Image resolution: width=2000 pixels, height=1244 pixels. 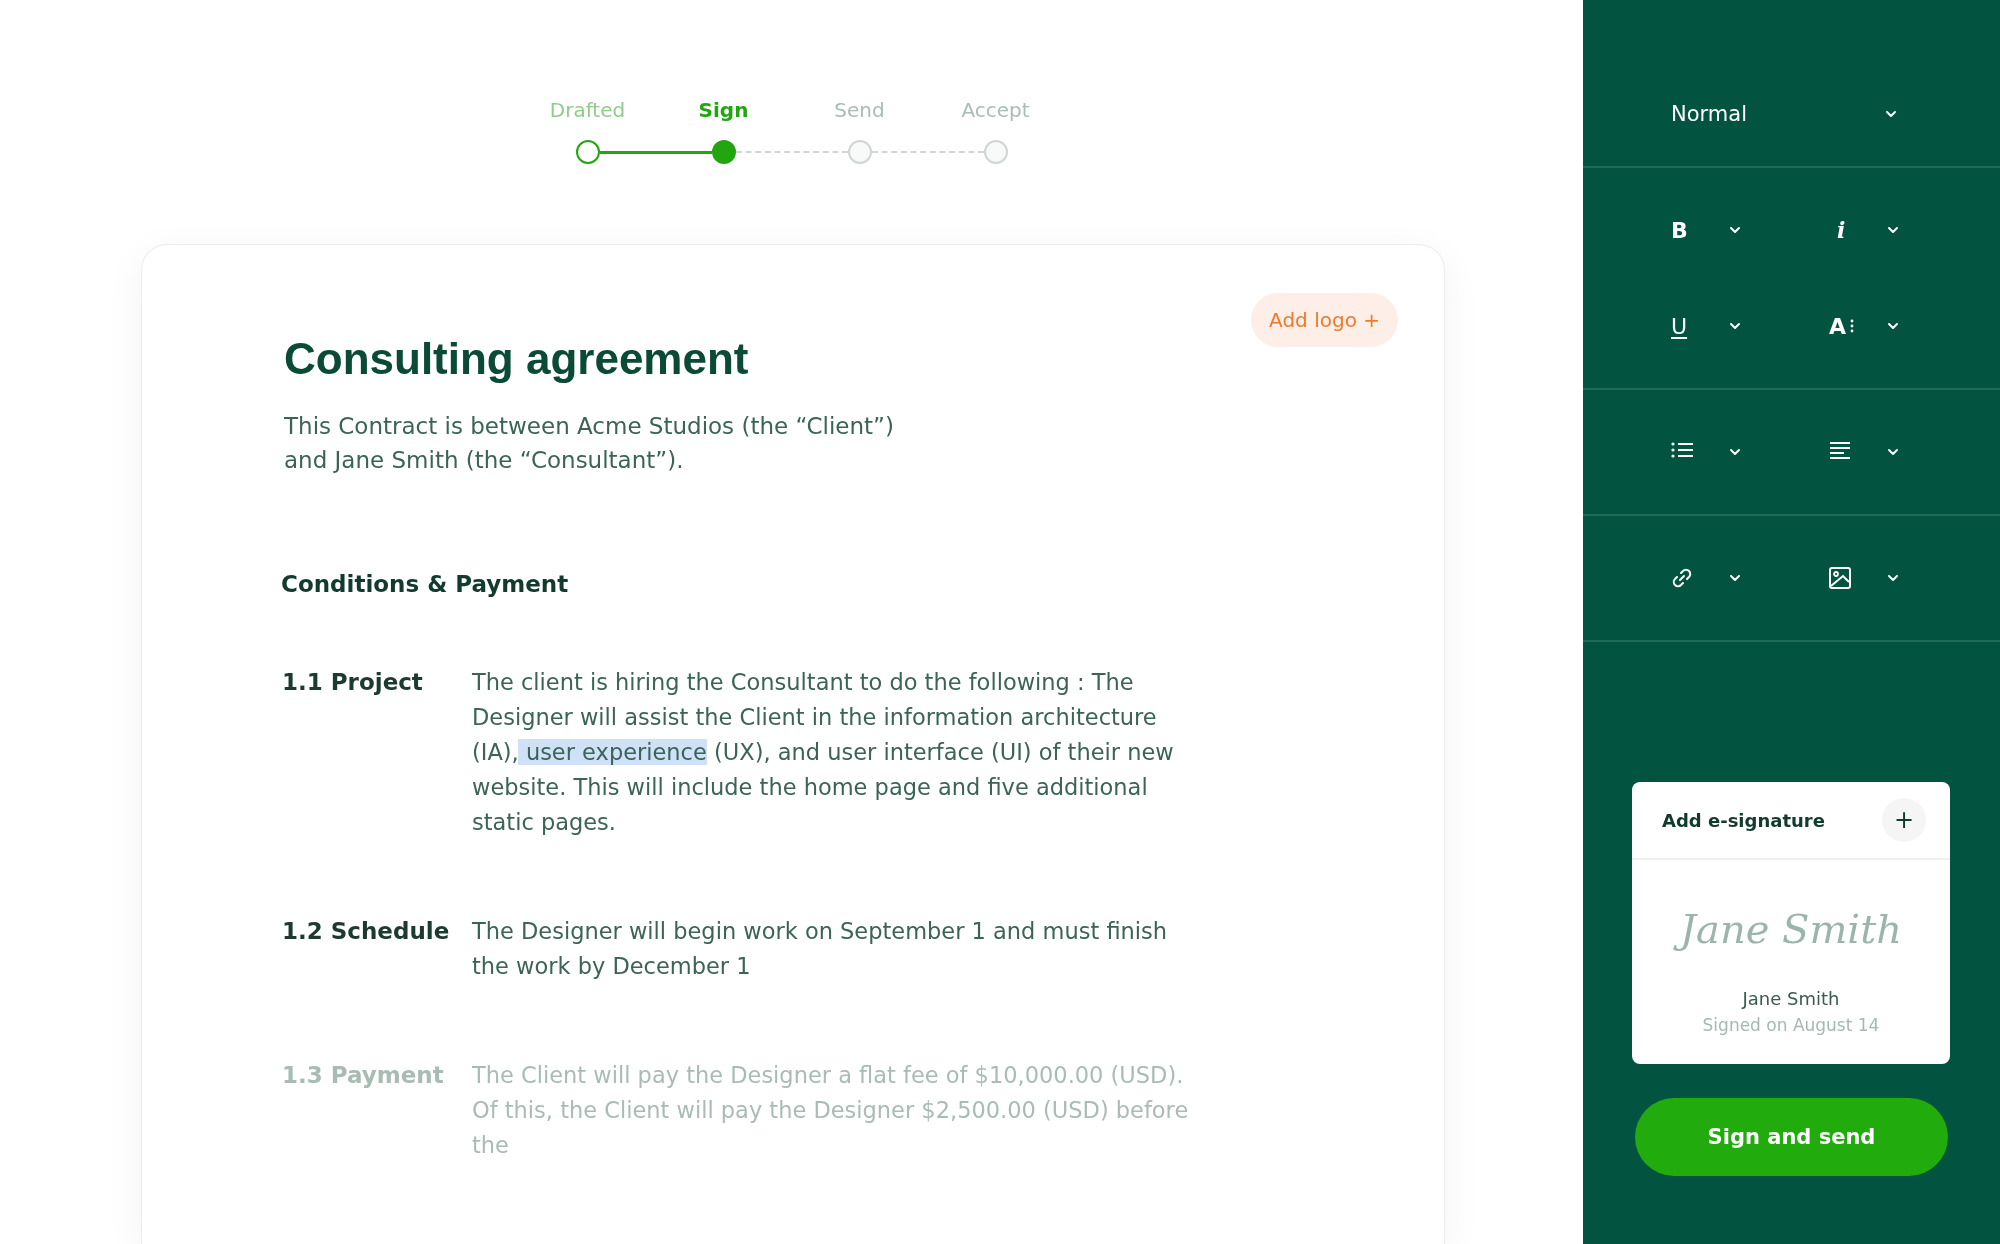 What do you see at coordinates (831, 1110) in the screenshot?
I see `clause-text: The Client will pay the Designer a flat fee of $10,000.00 (USD). Of this, the Client will pay the Designer $2,500.00 (USD) before the` at bounding box center [831, 1110].